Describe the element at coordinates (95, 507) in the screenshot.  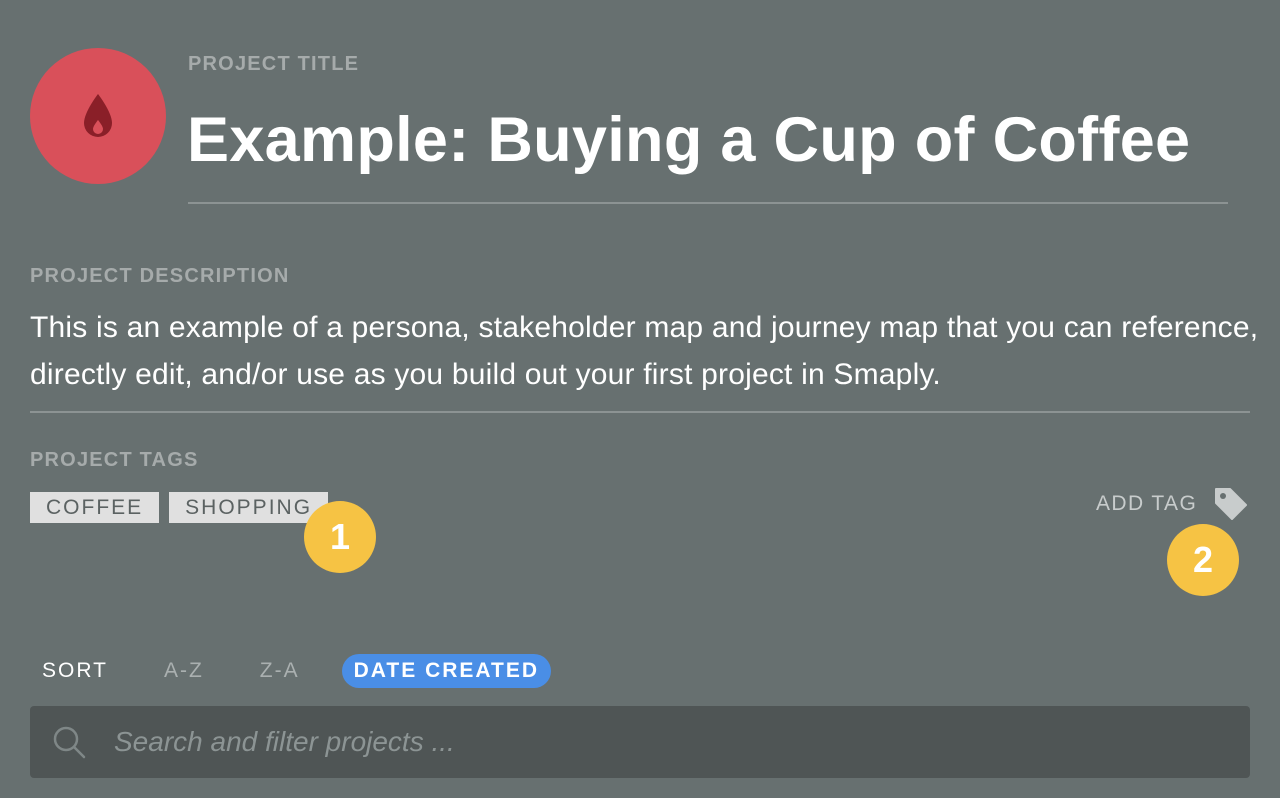
I see `tag-coffee: COFFEE` at that location.